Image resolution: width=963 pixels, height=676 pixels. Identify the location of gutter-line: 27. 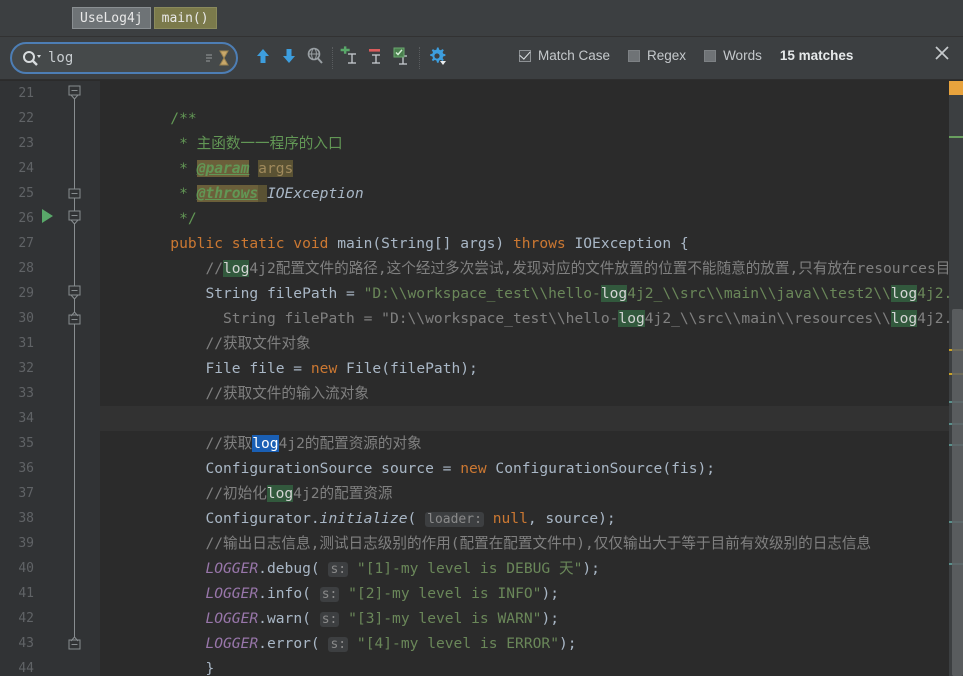
(50, 243).